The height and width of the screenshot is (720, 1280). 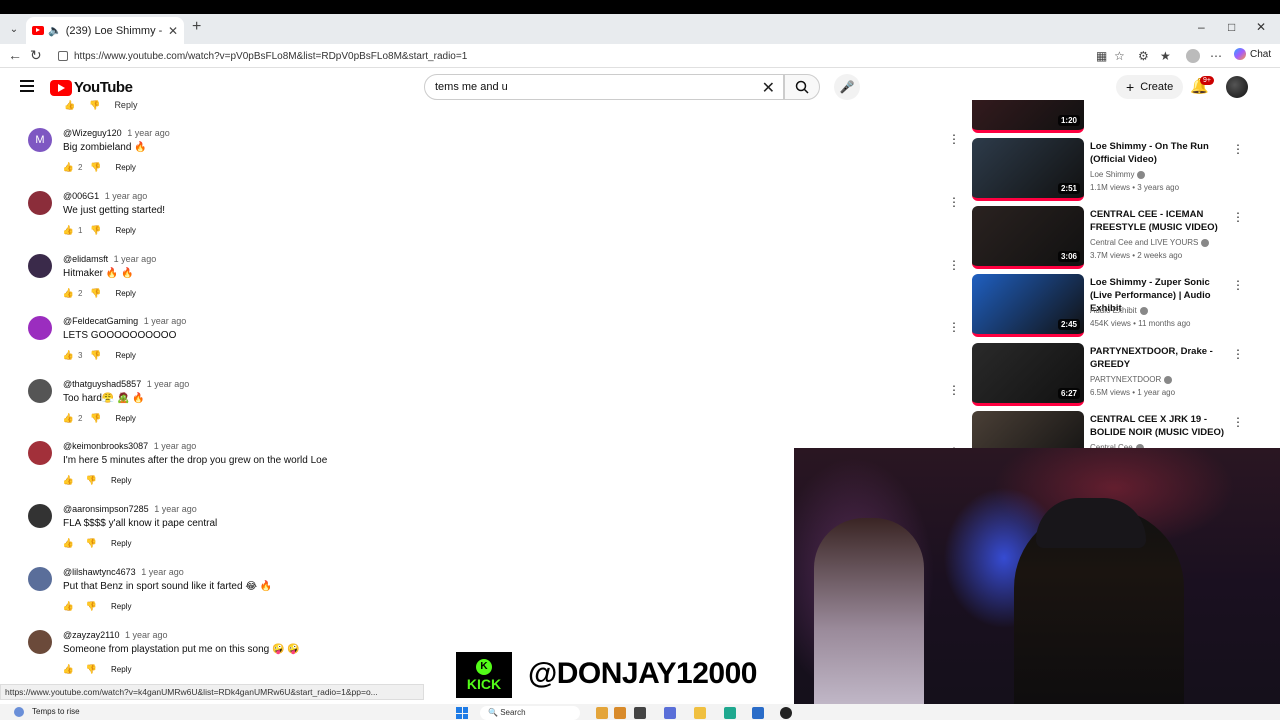 What do you see at coordinates (40, 140) in the screenshot?
I see `commenter-avatar: M` at bounding box center [40, 140].